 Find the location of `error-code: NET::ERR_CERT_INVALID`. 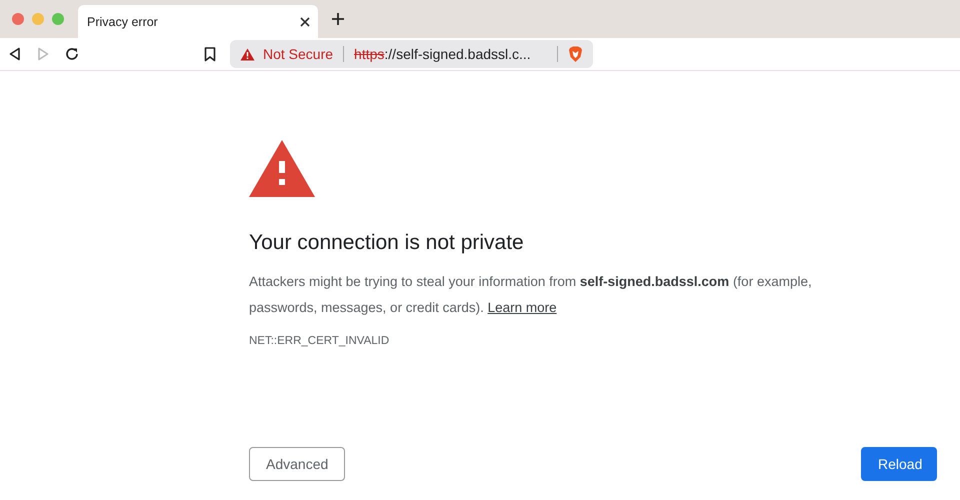

error-code: NET::ERR_CERT_INVALID is located at coordinates (319, 341).